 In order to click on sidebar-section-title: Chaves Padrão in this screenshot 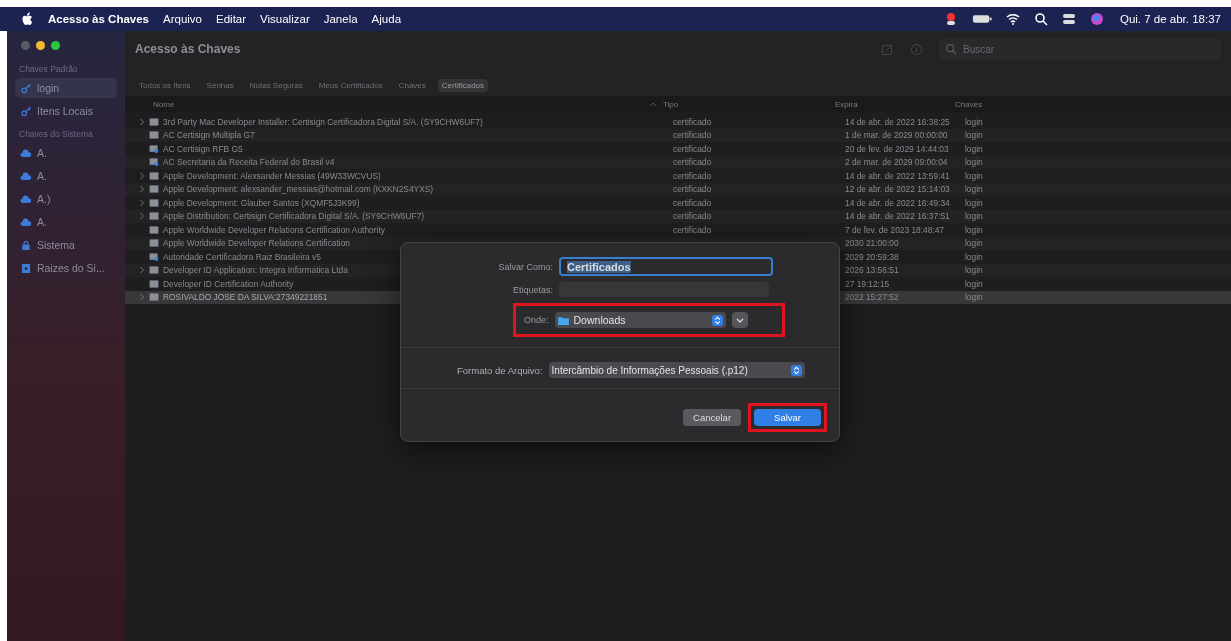, I will do `click(49, 69)`.